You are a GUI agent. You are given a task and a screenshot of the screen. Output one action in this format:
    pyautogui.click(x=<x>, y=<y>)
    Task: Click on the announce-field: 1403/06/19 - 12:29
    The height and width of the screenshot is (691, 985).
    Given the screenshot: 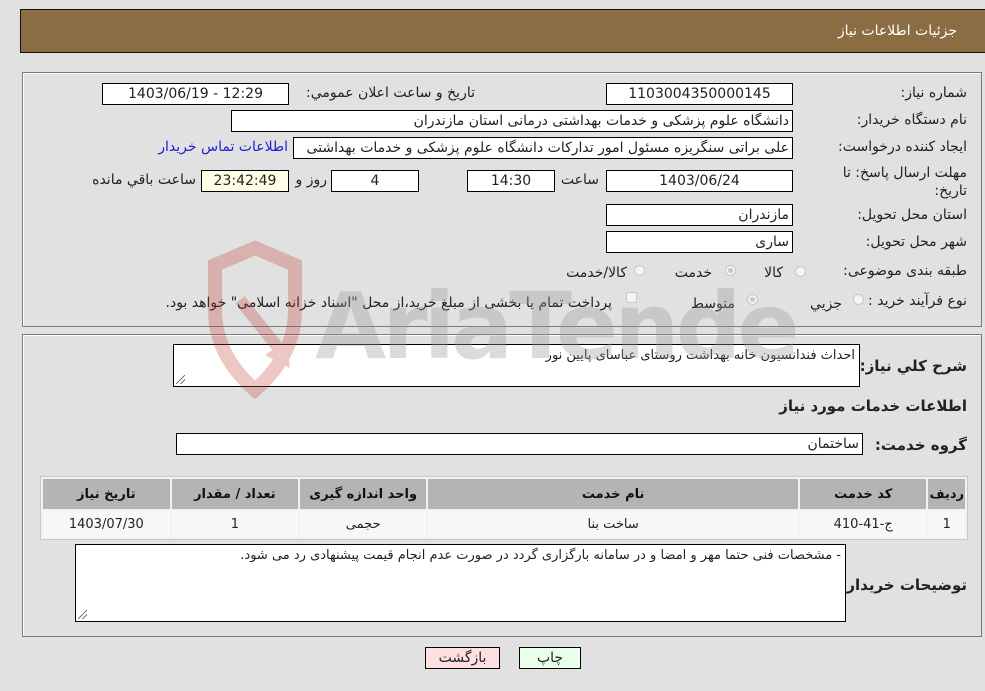 What is the action you would take?
    pyautogui.click(x=195, y=94)
    